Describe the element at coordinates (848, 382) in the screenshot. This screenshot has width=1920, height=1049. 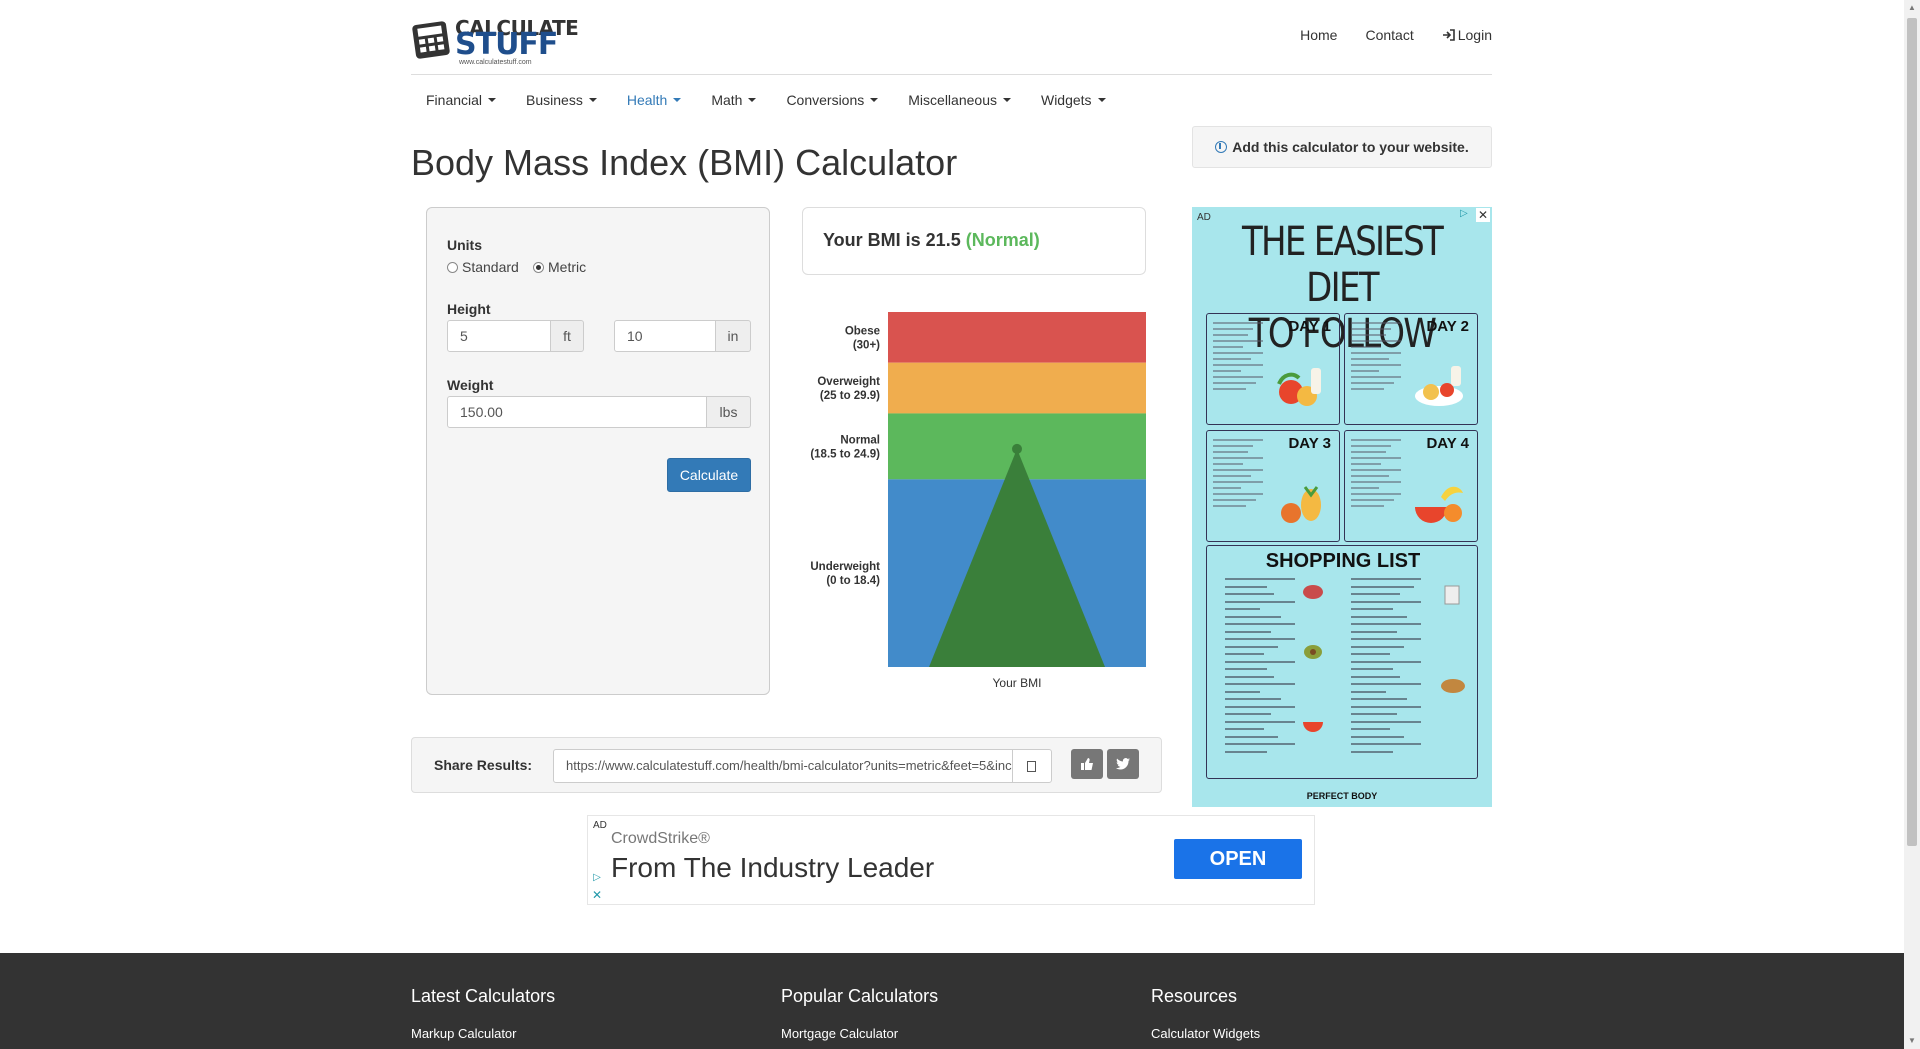
I see `bmi-band-label: Overweight` at that location.